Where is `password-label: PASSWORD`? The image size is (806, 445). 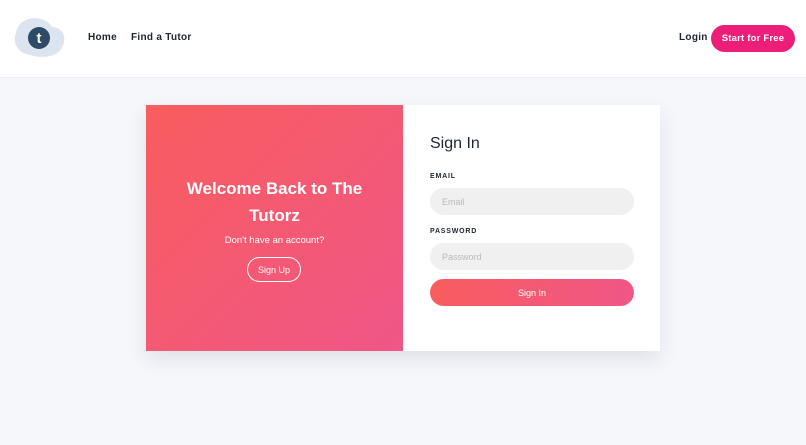 password-label: PASSWORD is located at coordinates (454, 231).